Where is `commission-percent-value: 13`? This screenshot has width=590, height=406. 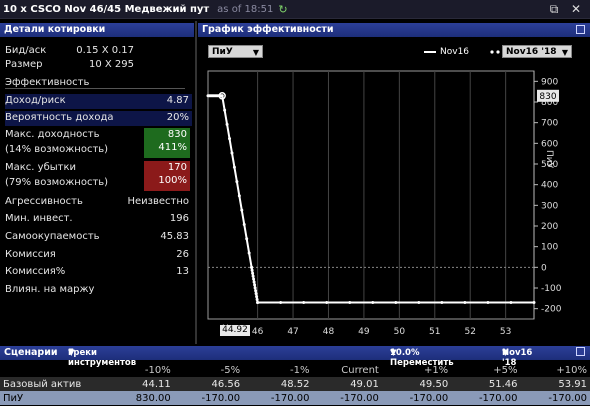
commission-percent-value: 13 is located at coordinates (182, 271).